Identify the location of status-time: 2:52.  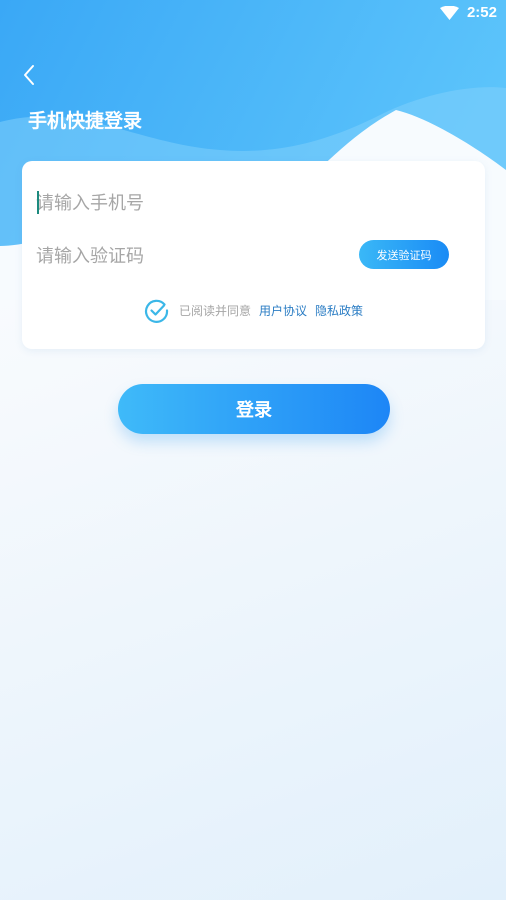
(481, 12).